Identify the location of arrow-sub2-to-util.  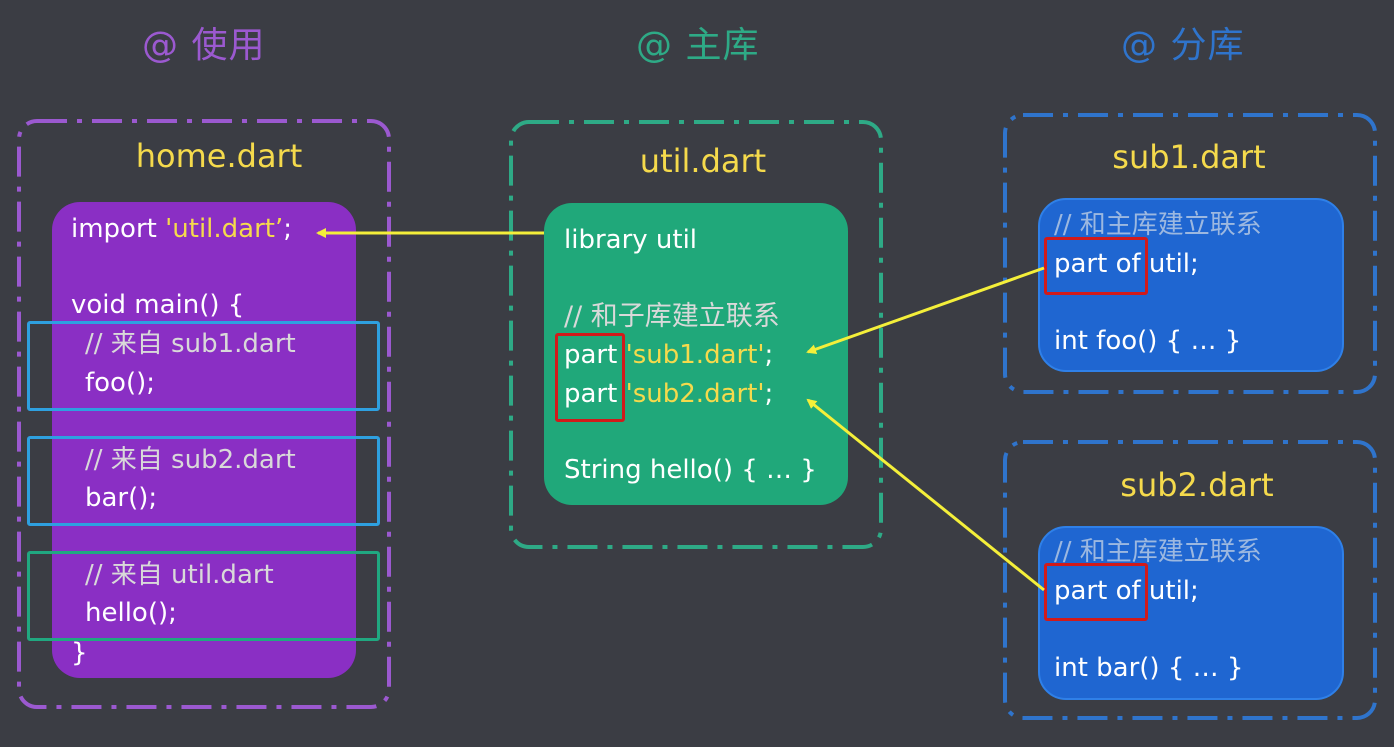
(925, 495).